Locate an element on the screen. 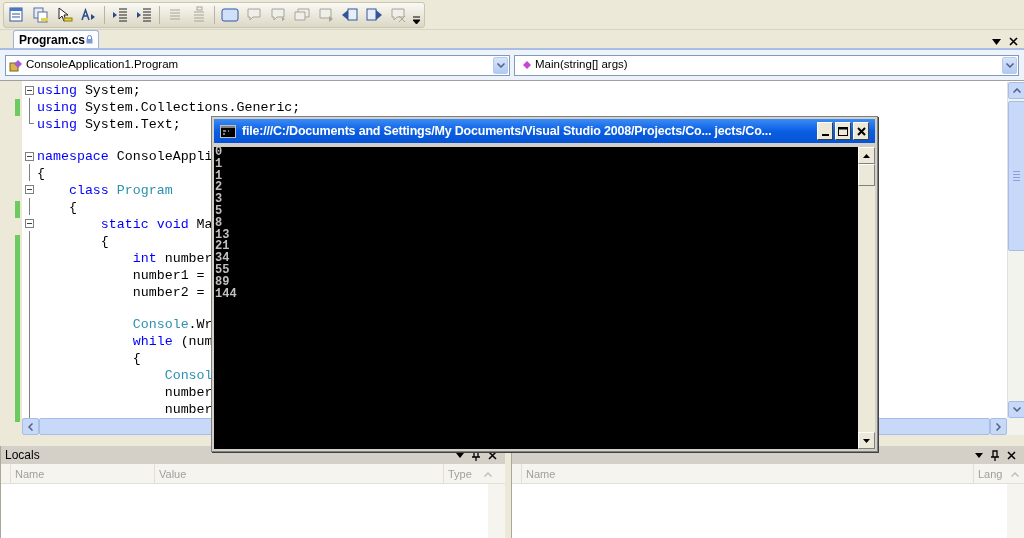  code-line: number2 = is located at coordinates (168, 292).